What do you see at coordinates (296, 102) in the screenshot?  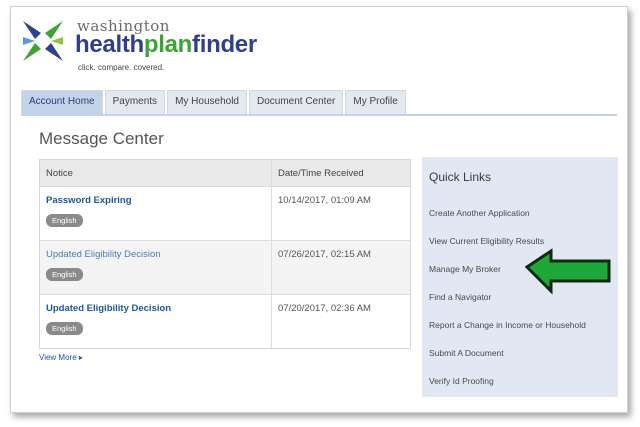 I see `tab-document-center: Document Center` at bounding box center [296, 102].